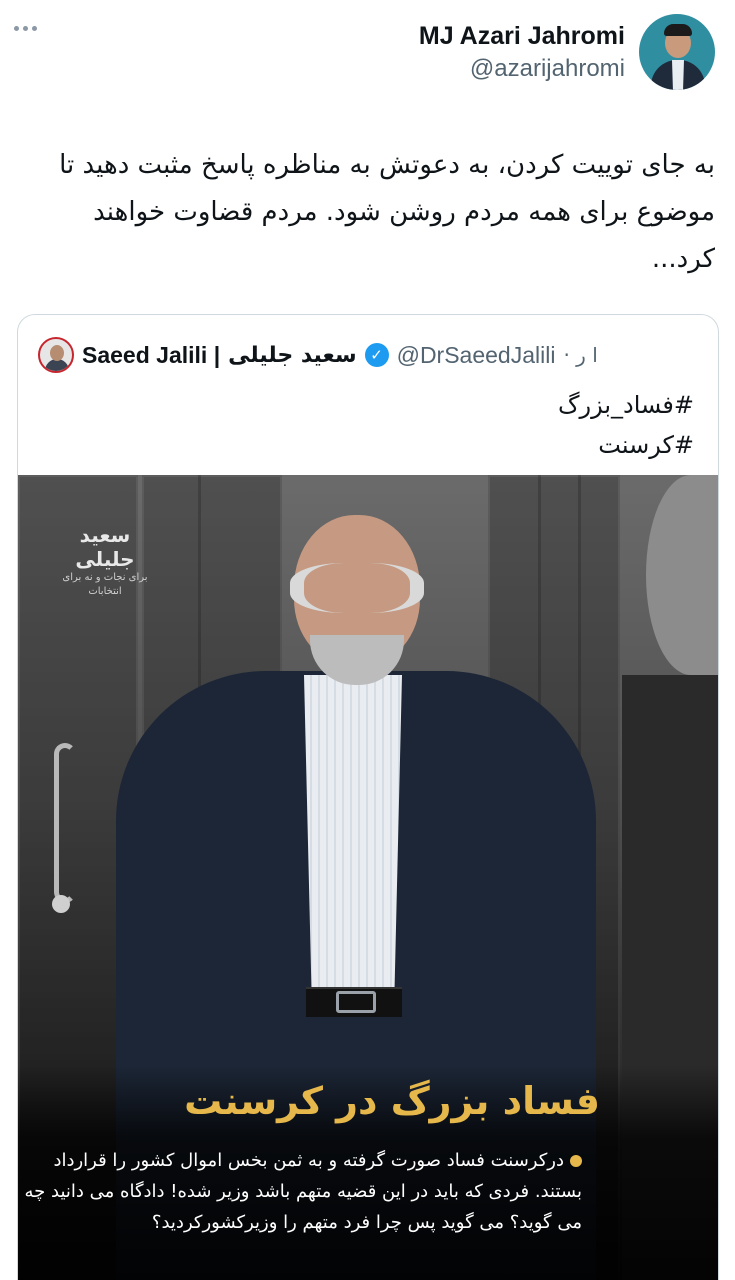 This screenshot has height=1280, width=735. What do you see at coordinates (356, 1002) in the screenshot?
I see `belt-buckle` at bounding box center [356, 1002].